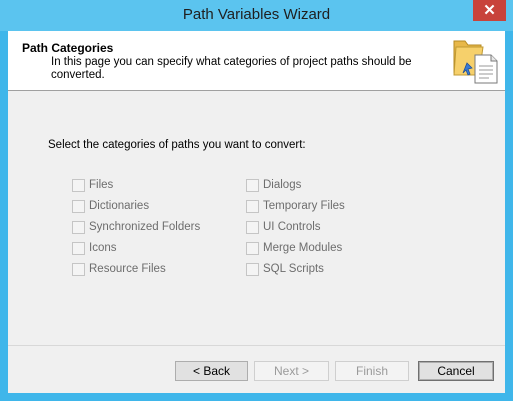 The image size is (513, 401). Describe the element at coordinates (211, 371) in the screenshot. I see `back-button: < Back` at that location.